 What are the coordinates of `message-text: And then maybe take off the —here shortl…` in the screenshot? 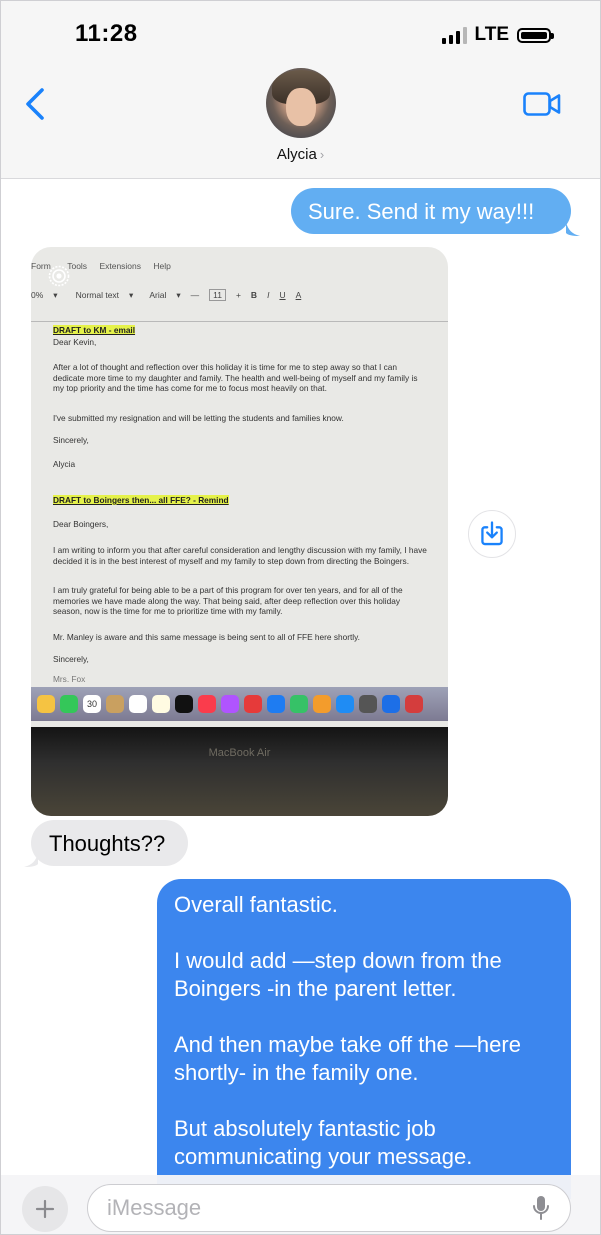 It's located at (347, 1058).